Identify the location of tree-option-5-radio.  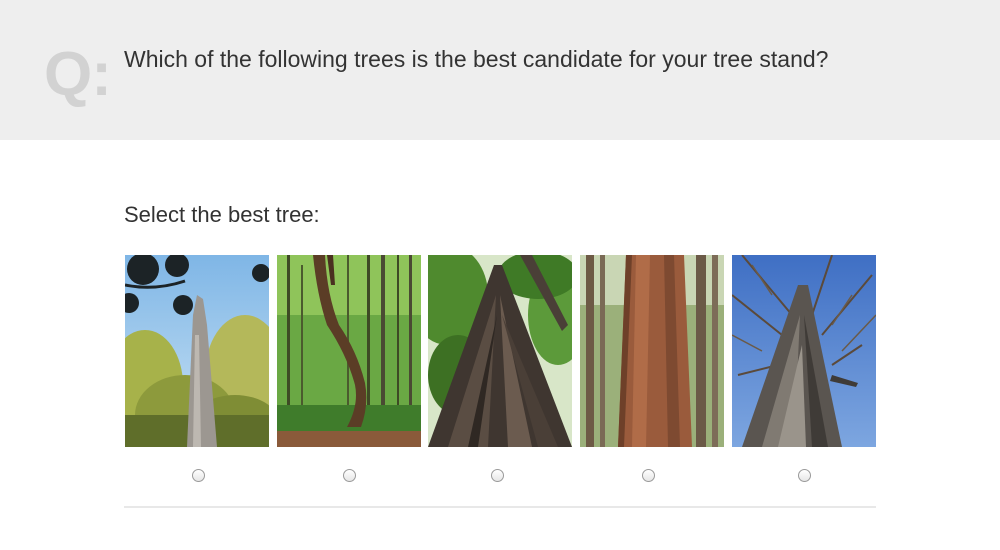
(804, 475).